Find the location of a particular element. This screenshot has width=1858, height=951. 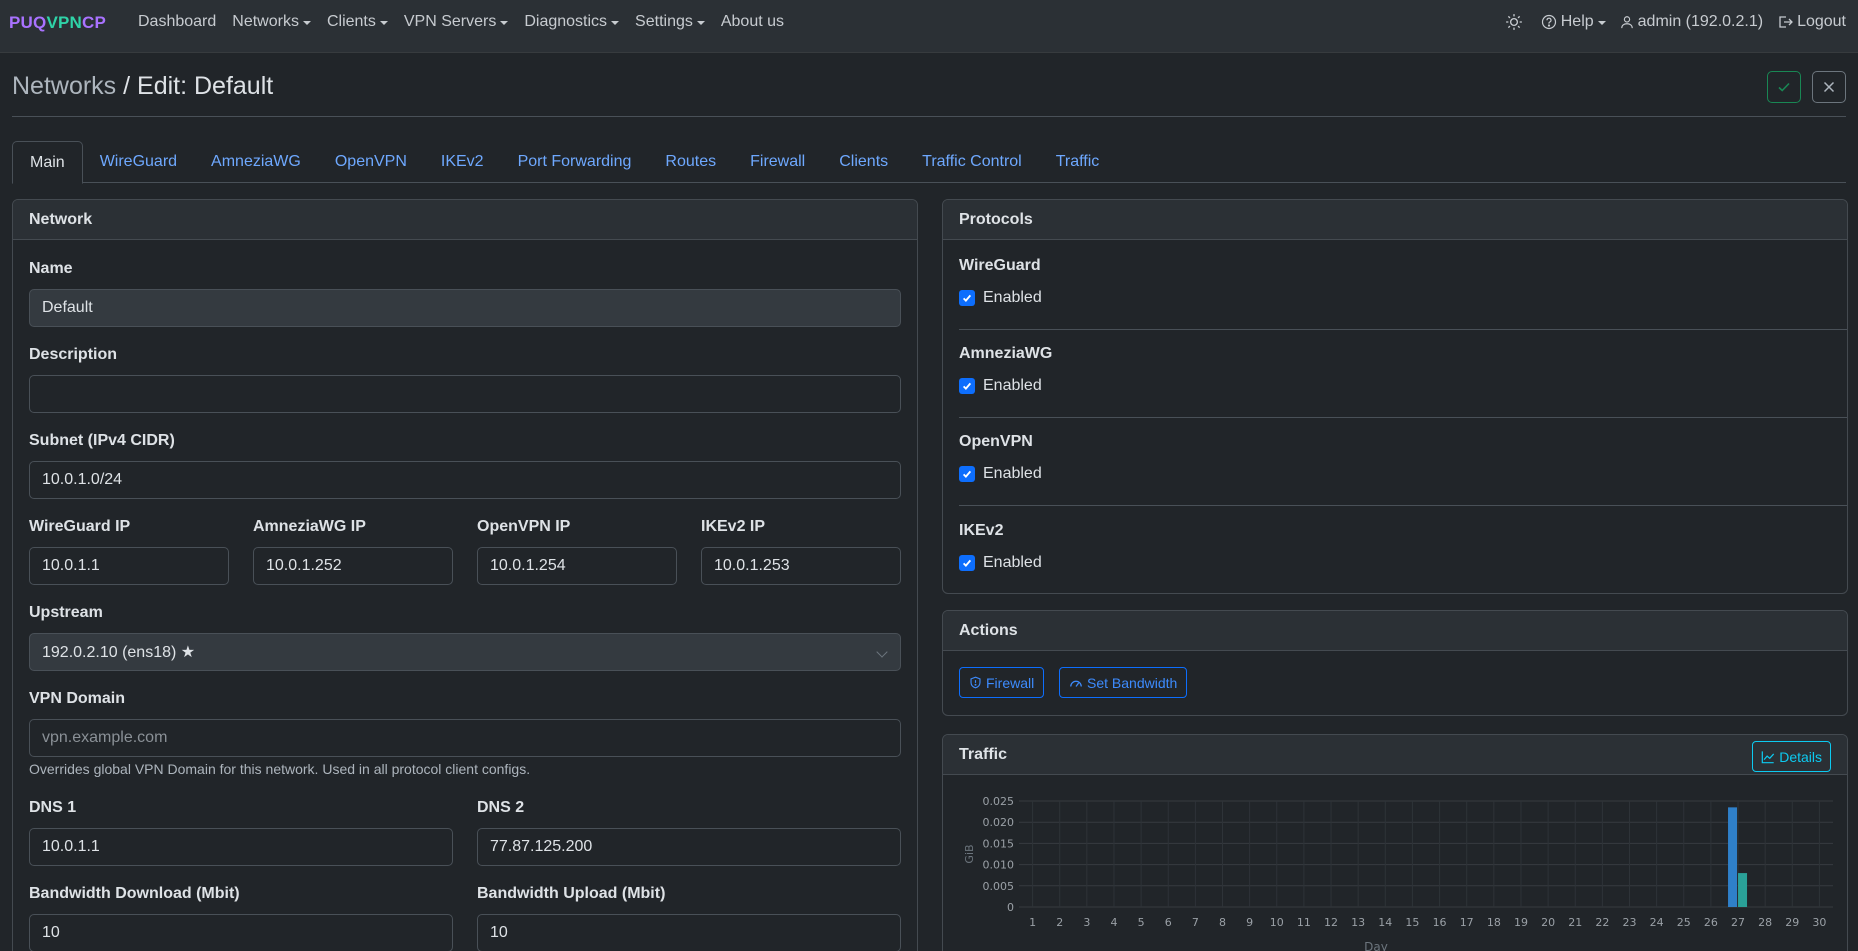

description-input is located at coordinates (465, 394).